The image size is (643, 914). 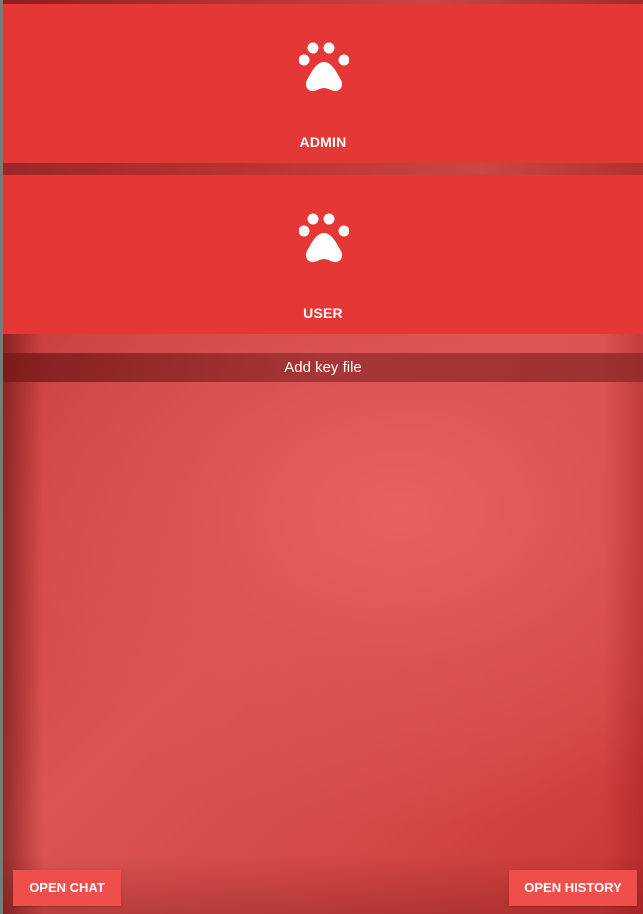 I want to click on add-key-file-button: Add key file, so click(x=323, y=367).